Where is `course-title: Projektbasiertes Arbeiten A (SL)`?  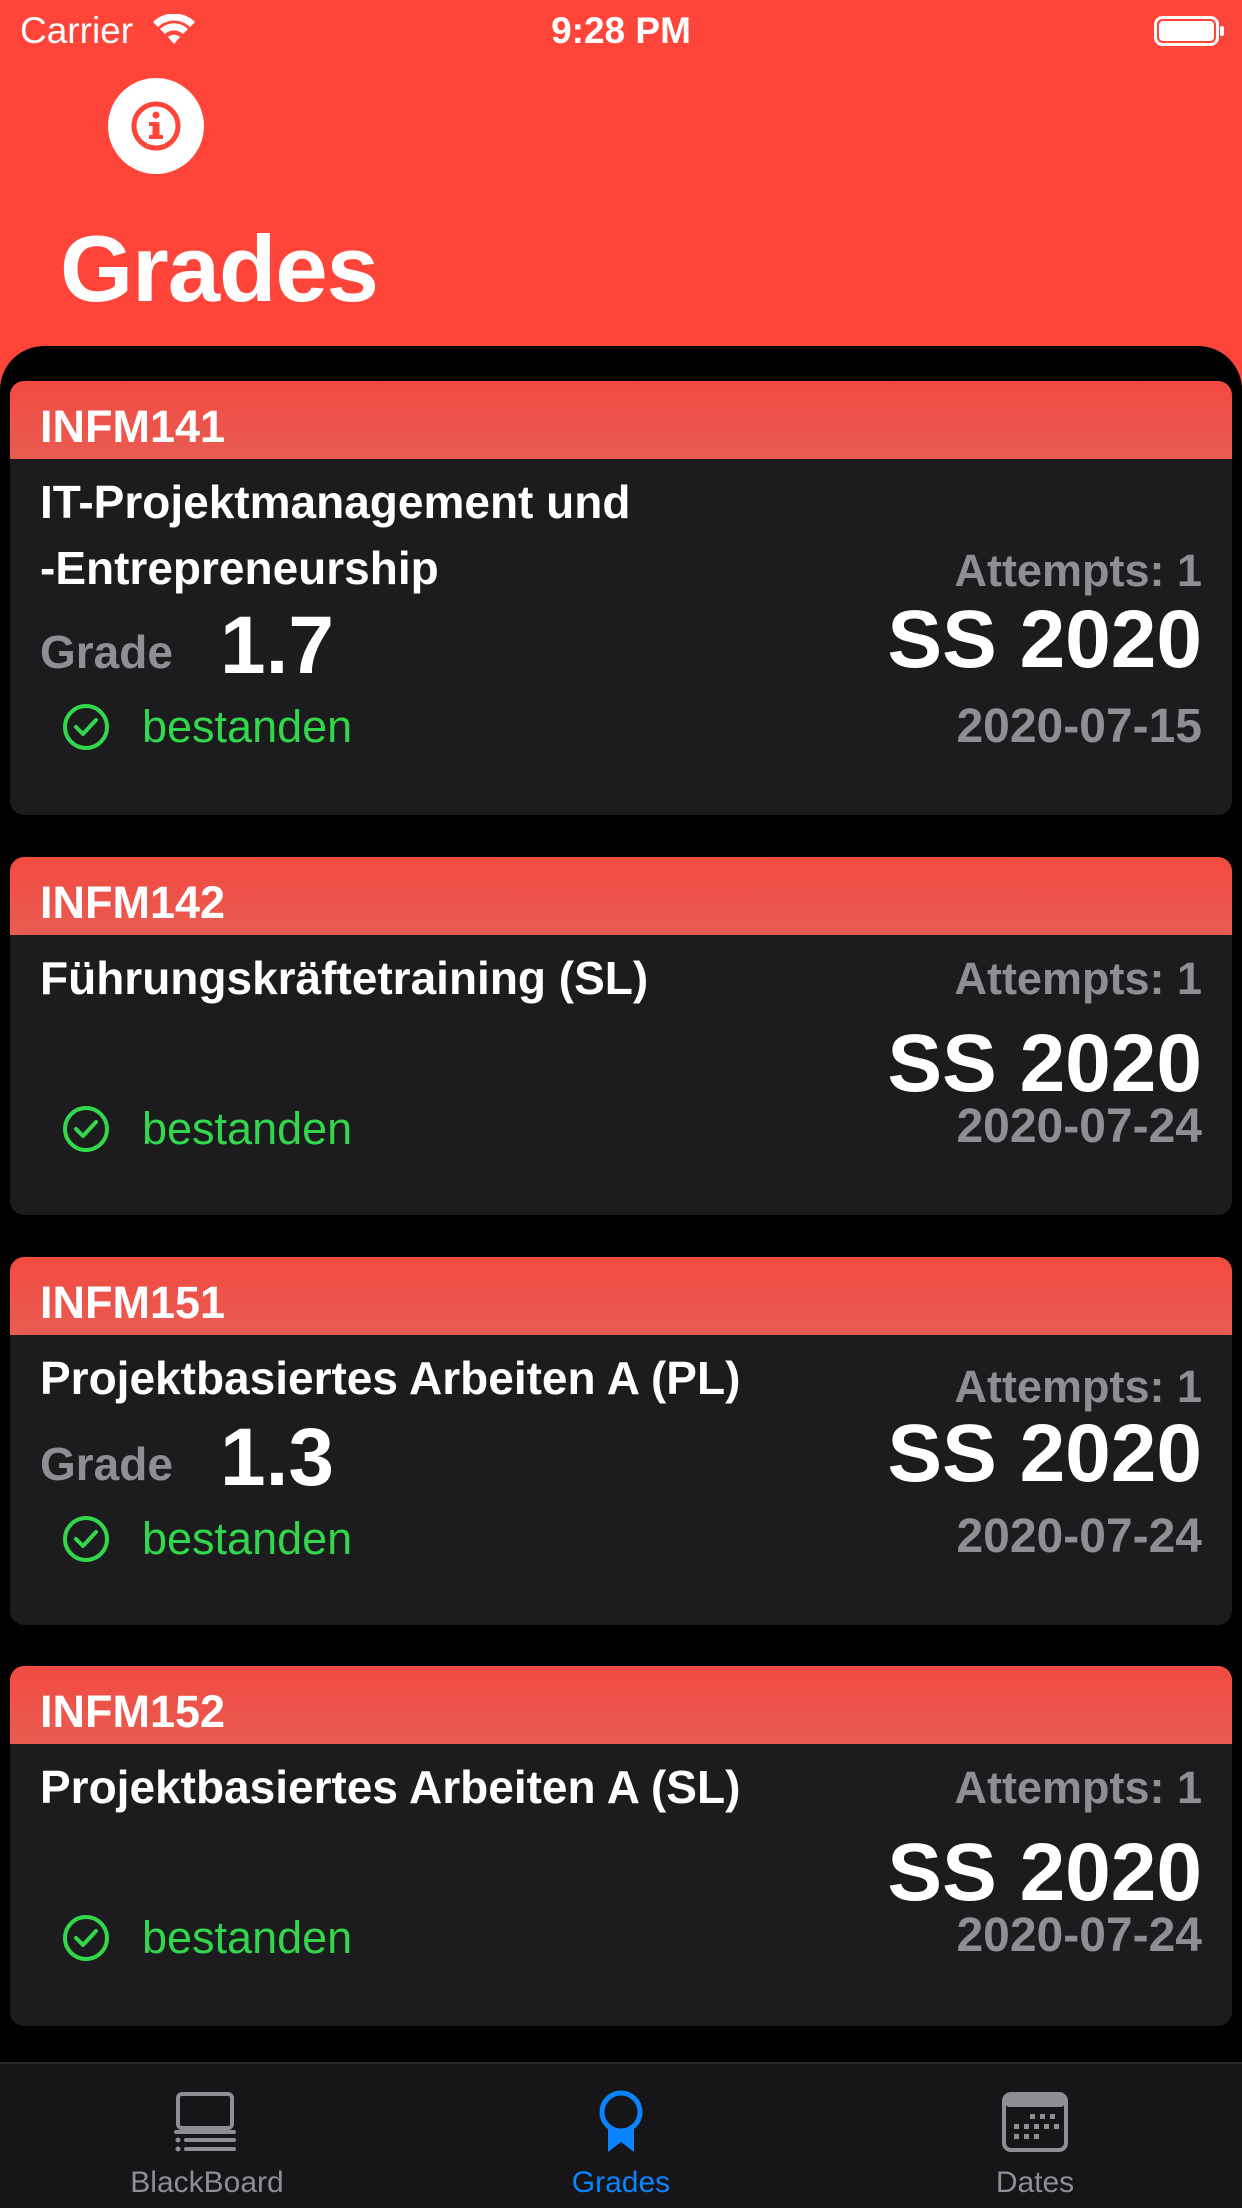 course-title: Projektbasiertes Arbeiten A (SL) is located at coordinates (390, 1787).